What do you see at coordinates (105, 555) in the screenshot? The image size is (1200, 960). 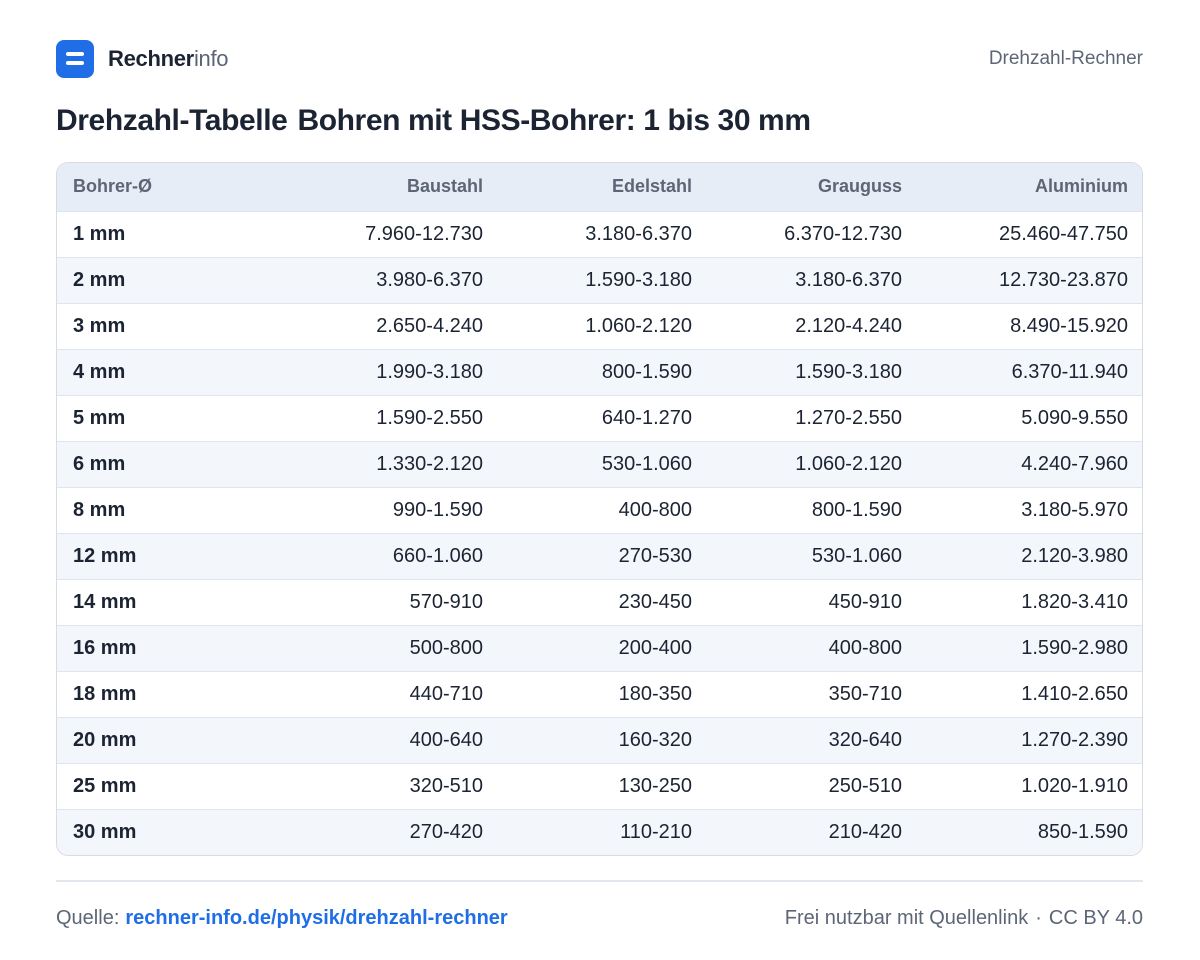 I see `diameter-cell: 12 mm` at bounding box center [105, 555].